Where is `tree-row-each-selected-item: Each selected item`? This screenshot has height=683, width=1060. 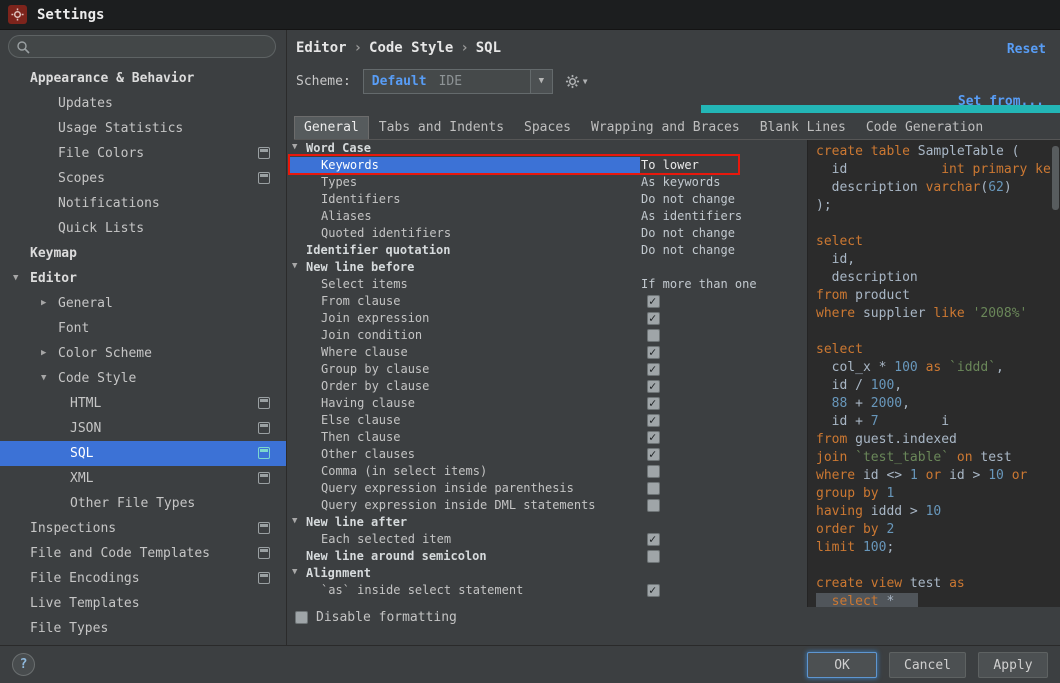
tree-row-each-selected-item: Each selected item is located at coordinates (547, 539).